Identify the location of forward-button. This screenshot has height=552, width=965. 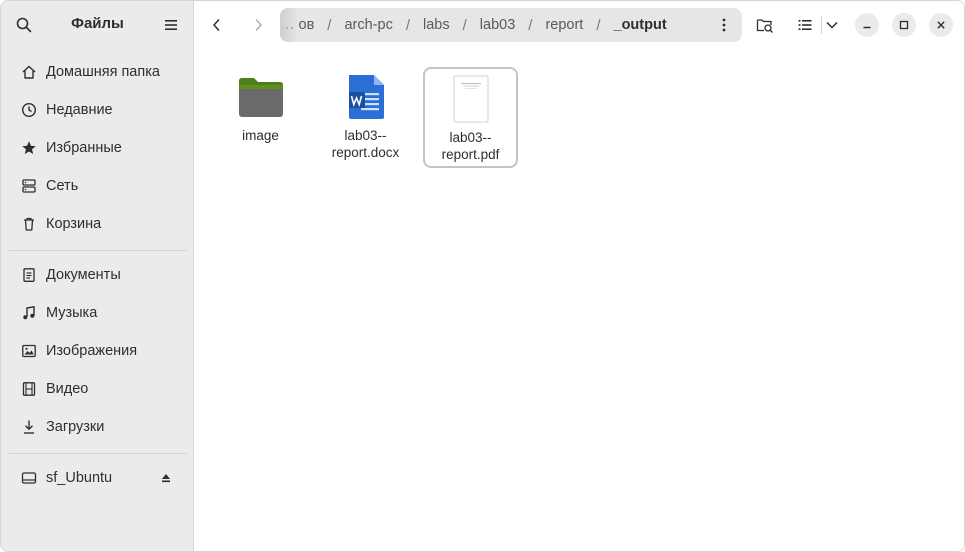
(258, 25).